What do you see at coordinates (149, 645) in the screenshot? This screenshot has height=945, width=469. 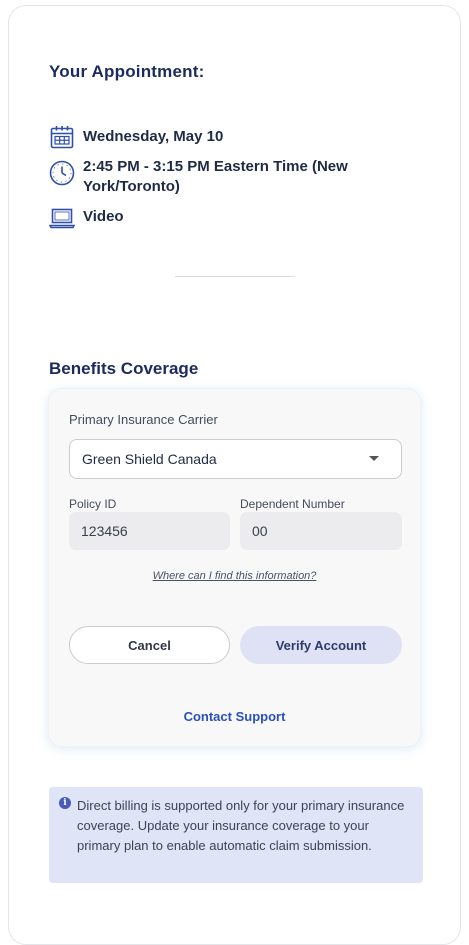 I see `cancel-button: Cancel` at bounding box center [149, 645].